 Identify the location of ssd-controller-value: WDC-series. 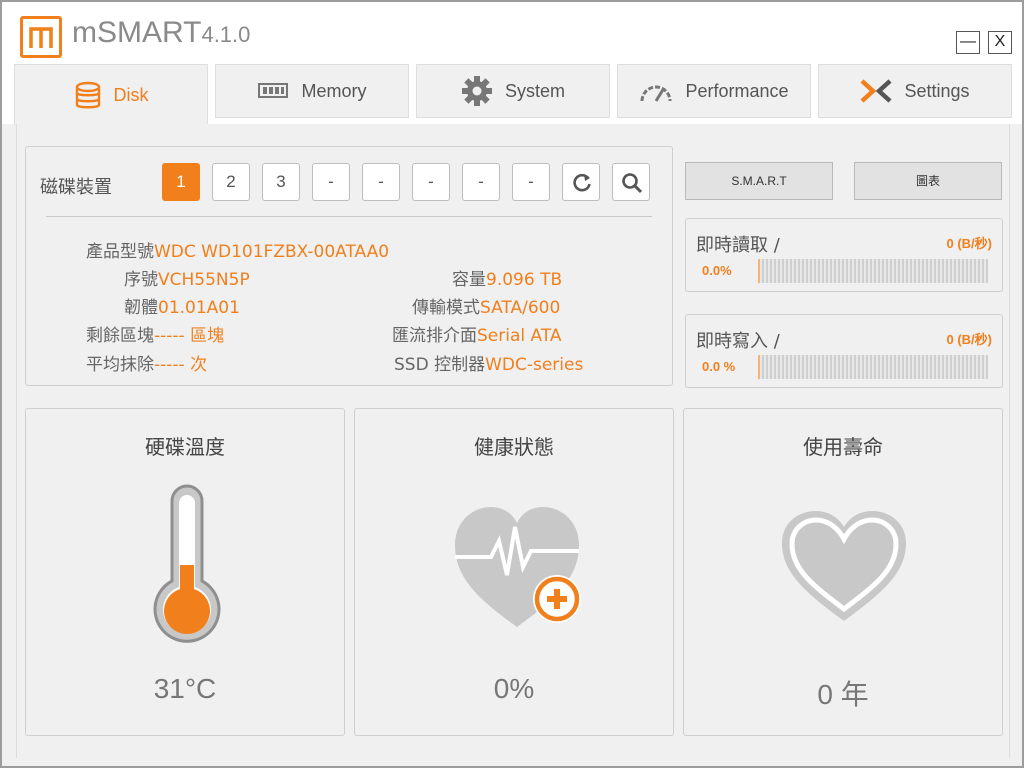
(534, 365).